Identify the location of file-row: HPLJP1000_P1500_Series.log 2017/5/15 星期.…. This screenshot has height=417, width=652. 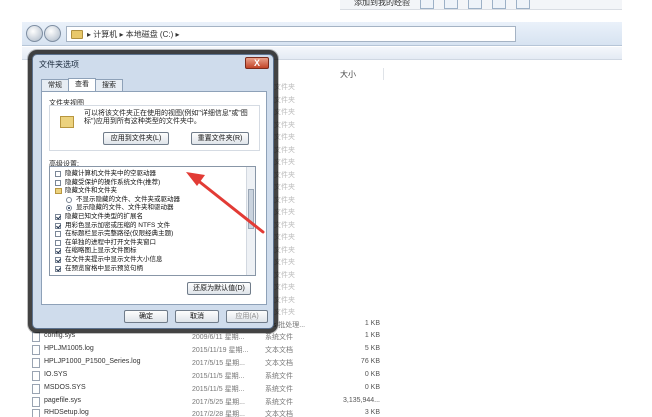
(322, 363).